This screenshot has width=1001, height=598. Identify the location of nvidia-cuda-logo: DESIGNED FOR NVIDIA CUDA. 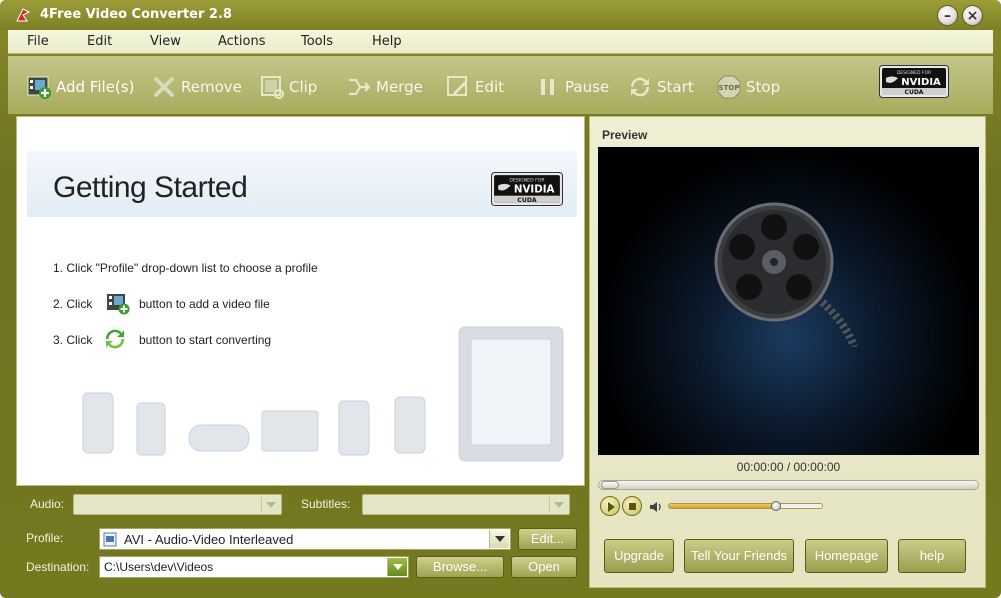
(527, 189).